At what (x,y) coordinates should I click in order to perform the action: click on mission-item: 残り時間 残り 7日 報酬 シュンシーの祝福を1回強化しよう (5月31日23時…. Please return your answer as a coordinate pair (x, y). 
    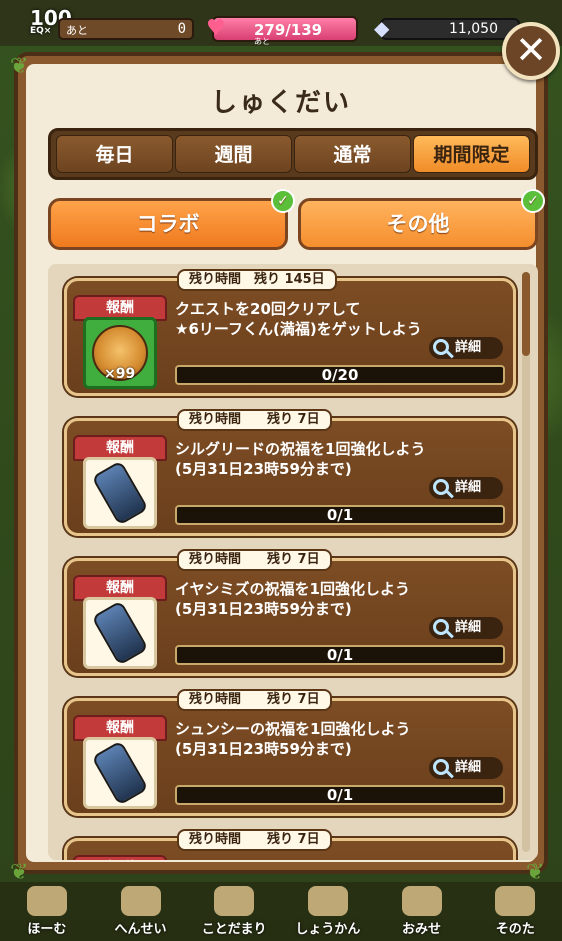
    Looking at the image, I should click on (290, 752).